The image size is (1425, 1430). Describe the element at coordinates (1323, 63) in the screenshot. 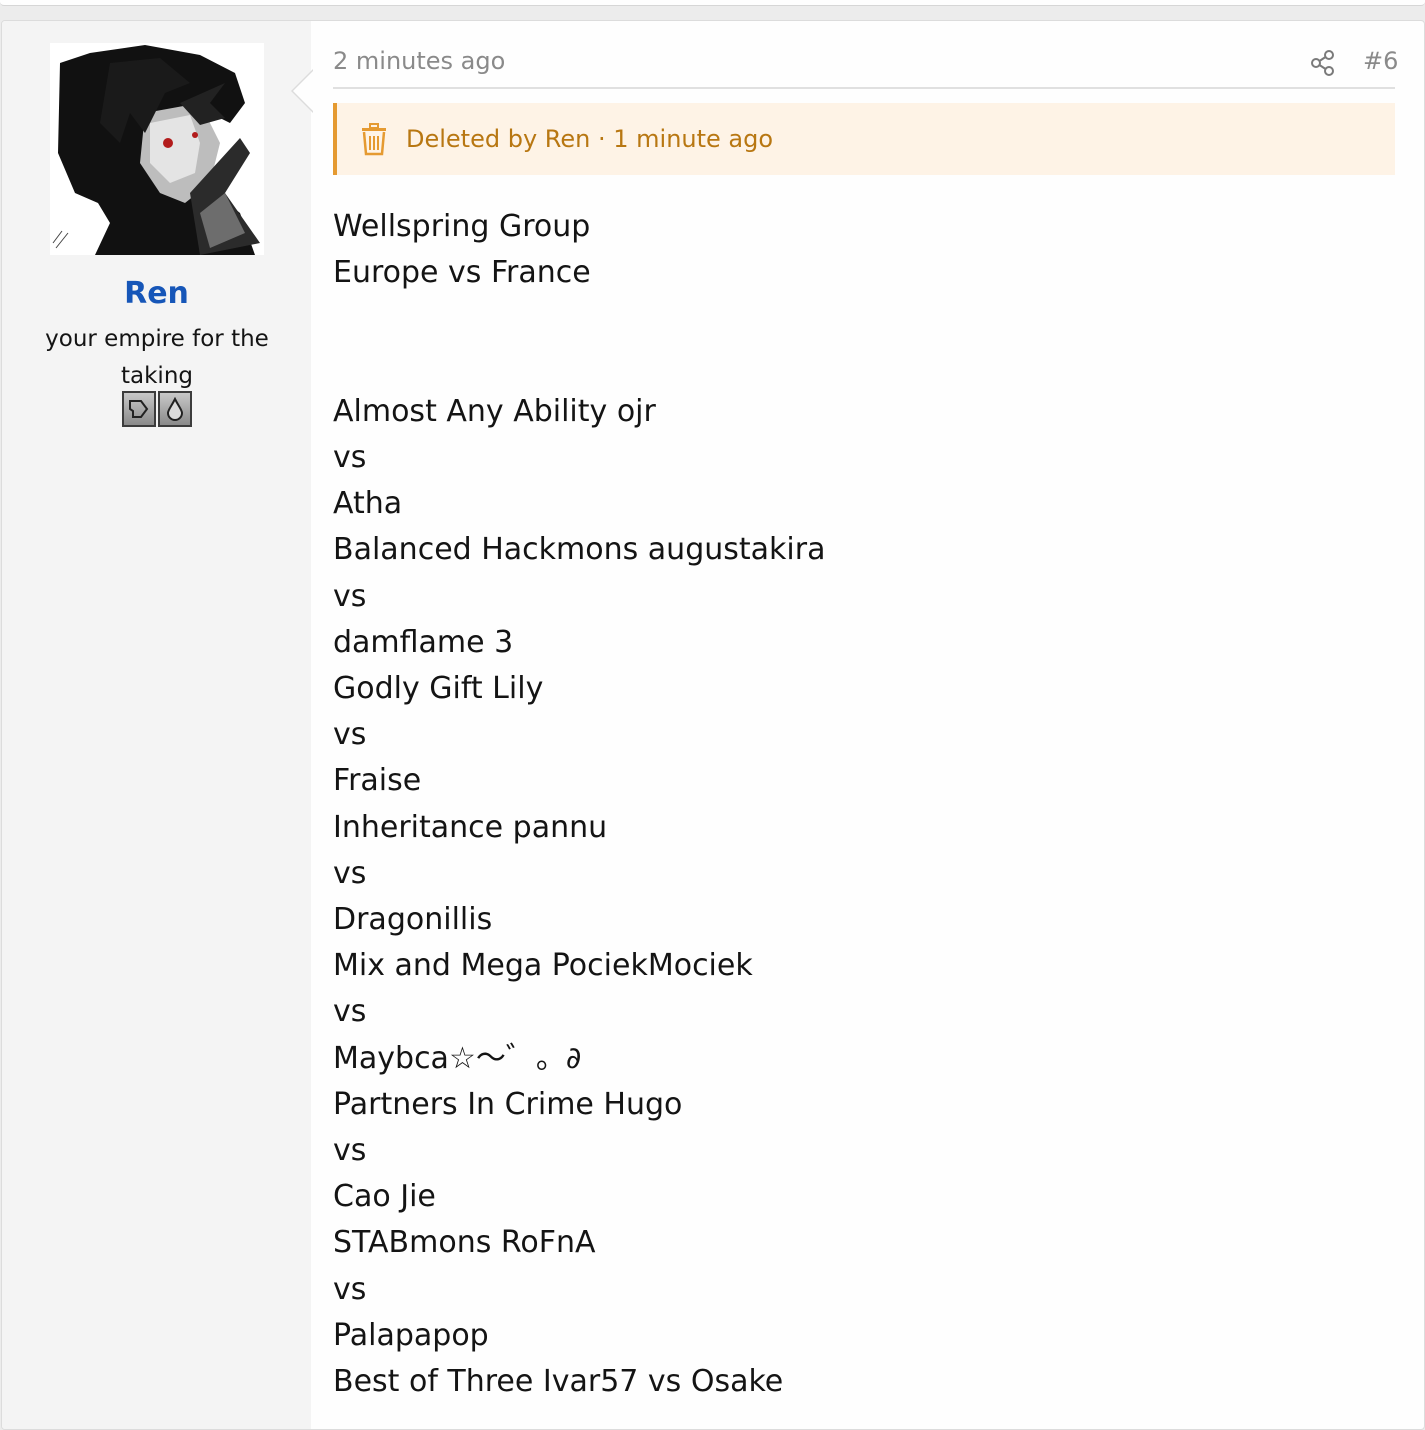

I see `share-icon` at that location.